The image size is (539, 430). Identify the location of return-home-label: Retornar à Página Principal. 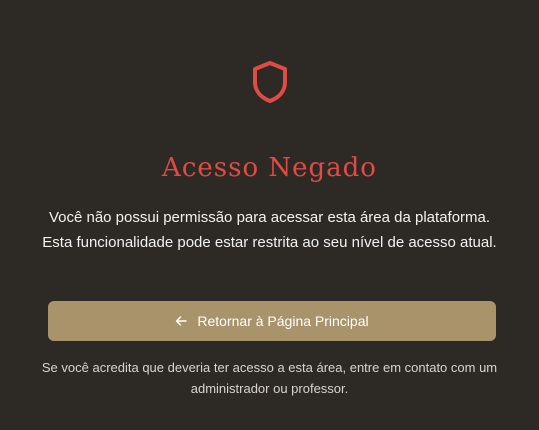
(283, 321).